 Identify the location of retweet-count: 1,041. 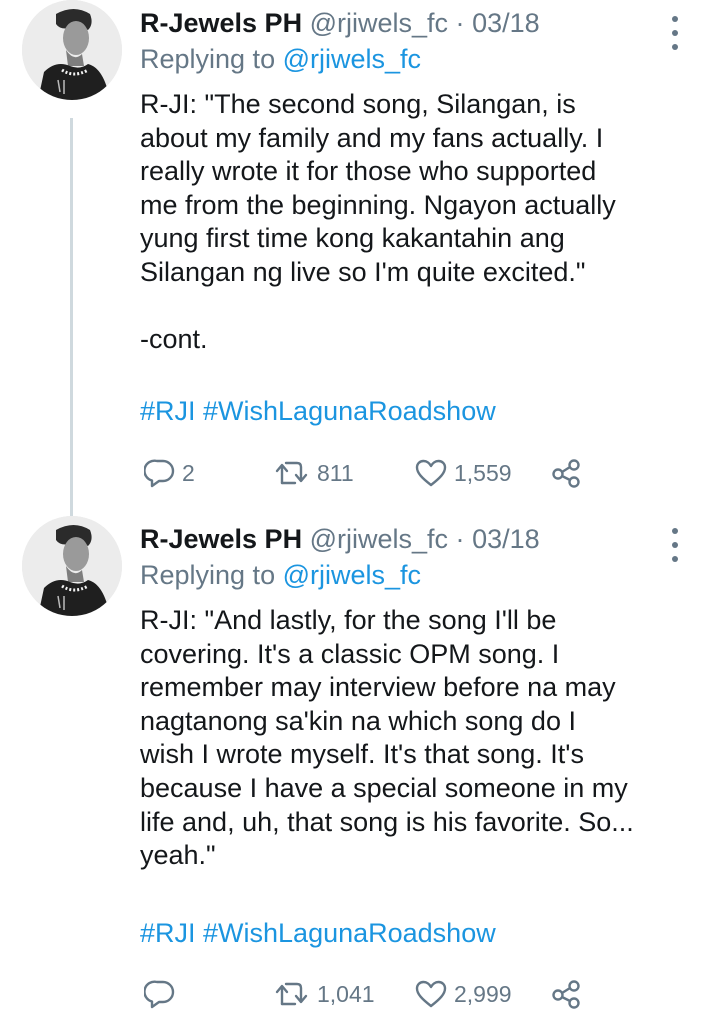
(346, 993).